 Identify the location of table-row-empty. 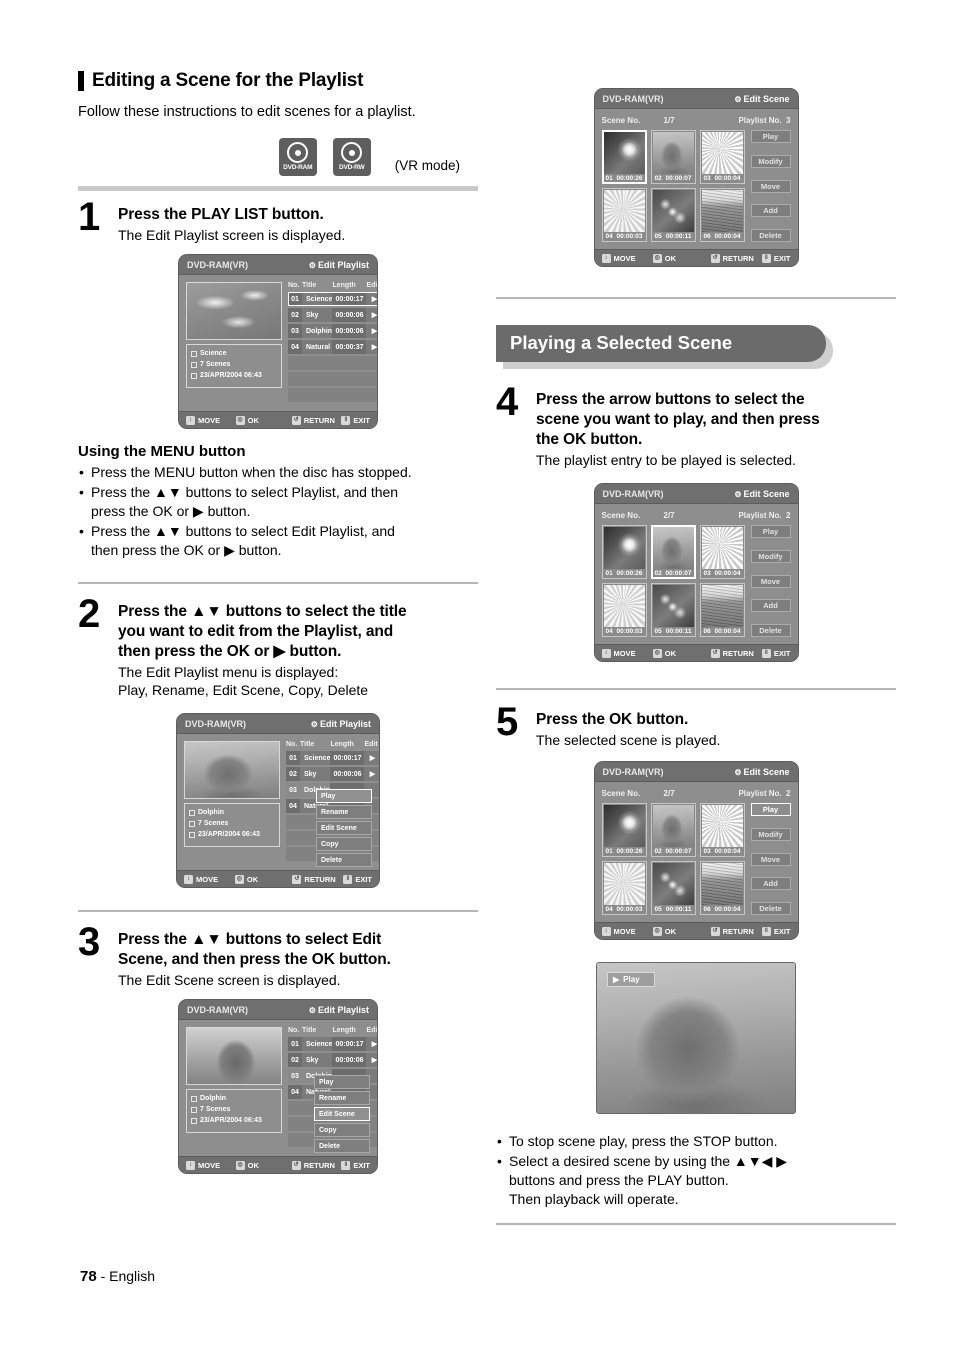
(332, 363).